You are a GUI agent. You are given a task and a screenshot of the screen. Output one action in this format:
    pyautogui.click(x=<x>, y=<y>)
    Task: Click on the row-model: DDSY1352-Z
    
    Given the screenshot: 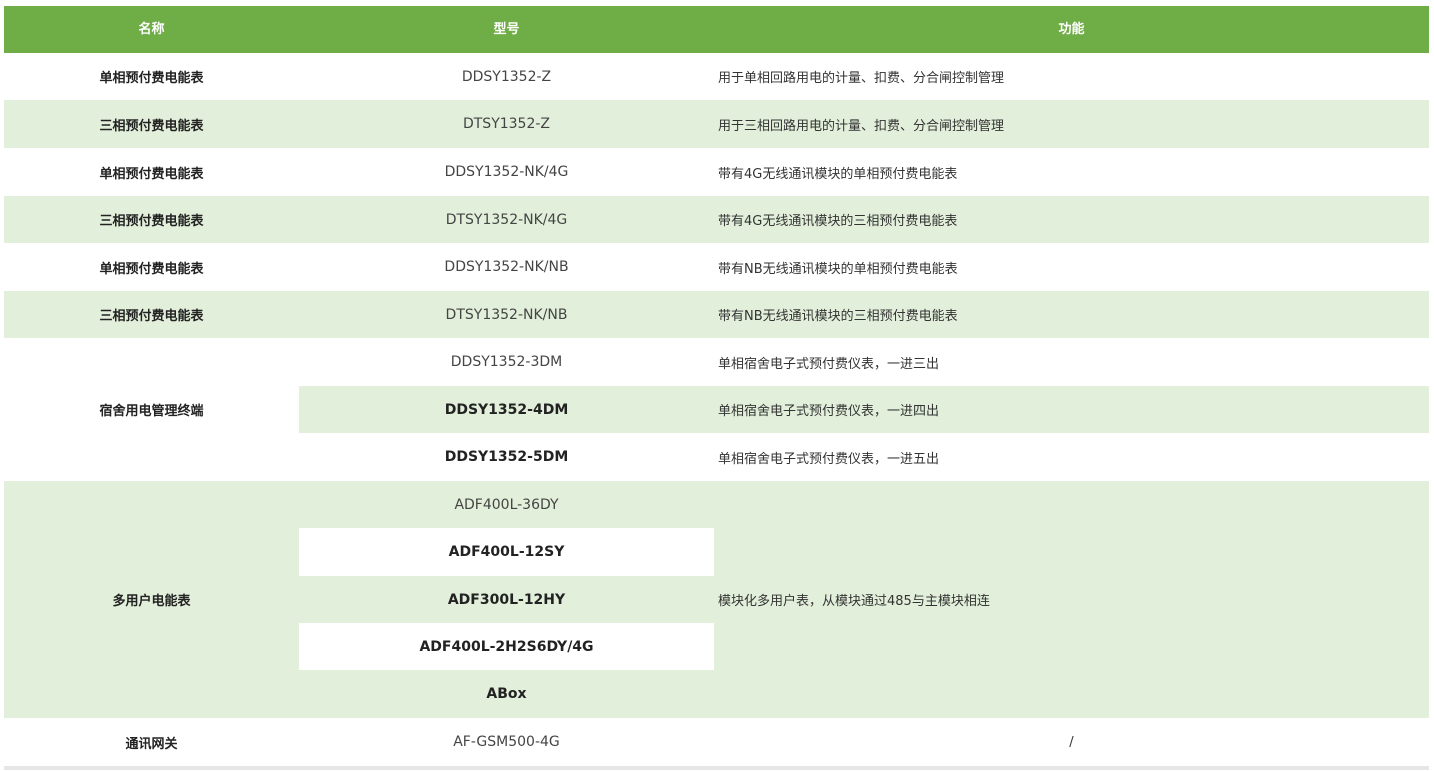 What is the action you would take?
    pyautogui.click(x=506, y=76)
    